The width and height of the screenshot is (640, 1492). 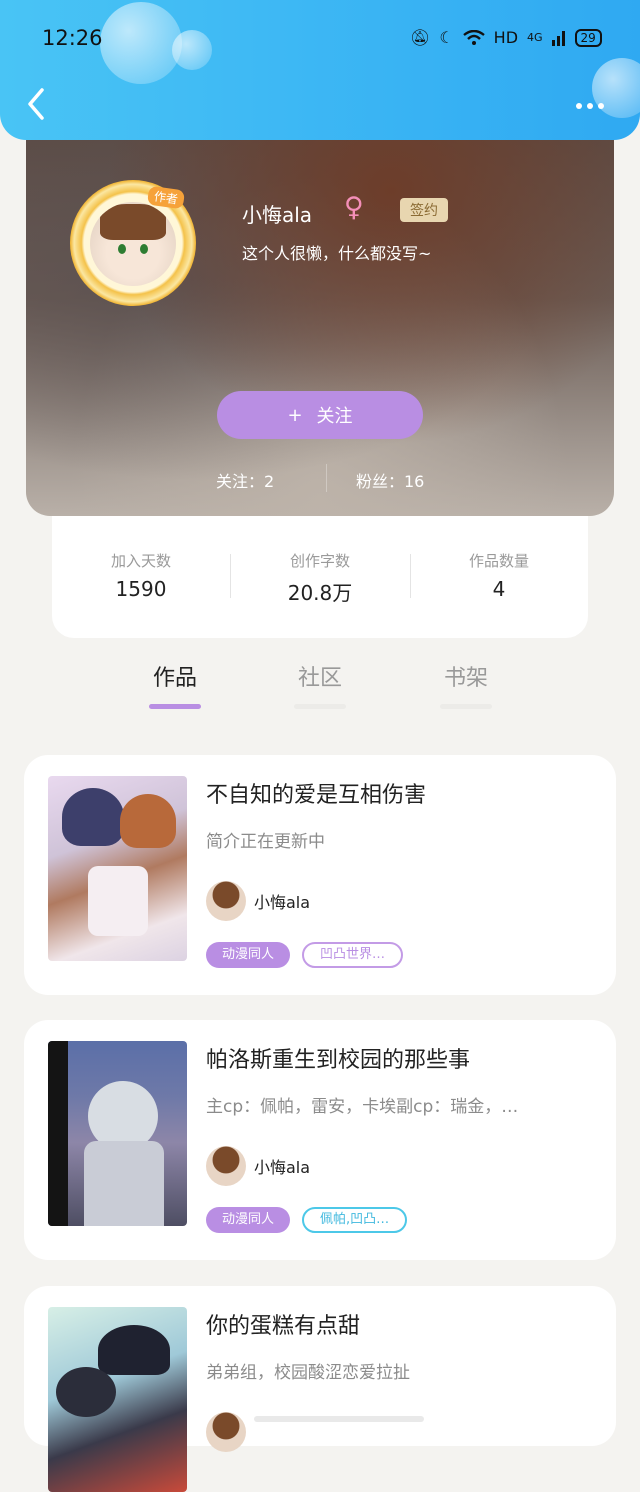 I want to click on stat-label: 创作字数, so click(x=319, y=561).